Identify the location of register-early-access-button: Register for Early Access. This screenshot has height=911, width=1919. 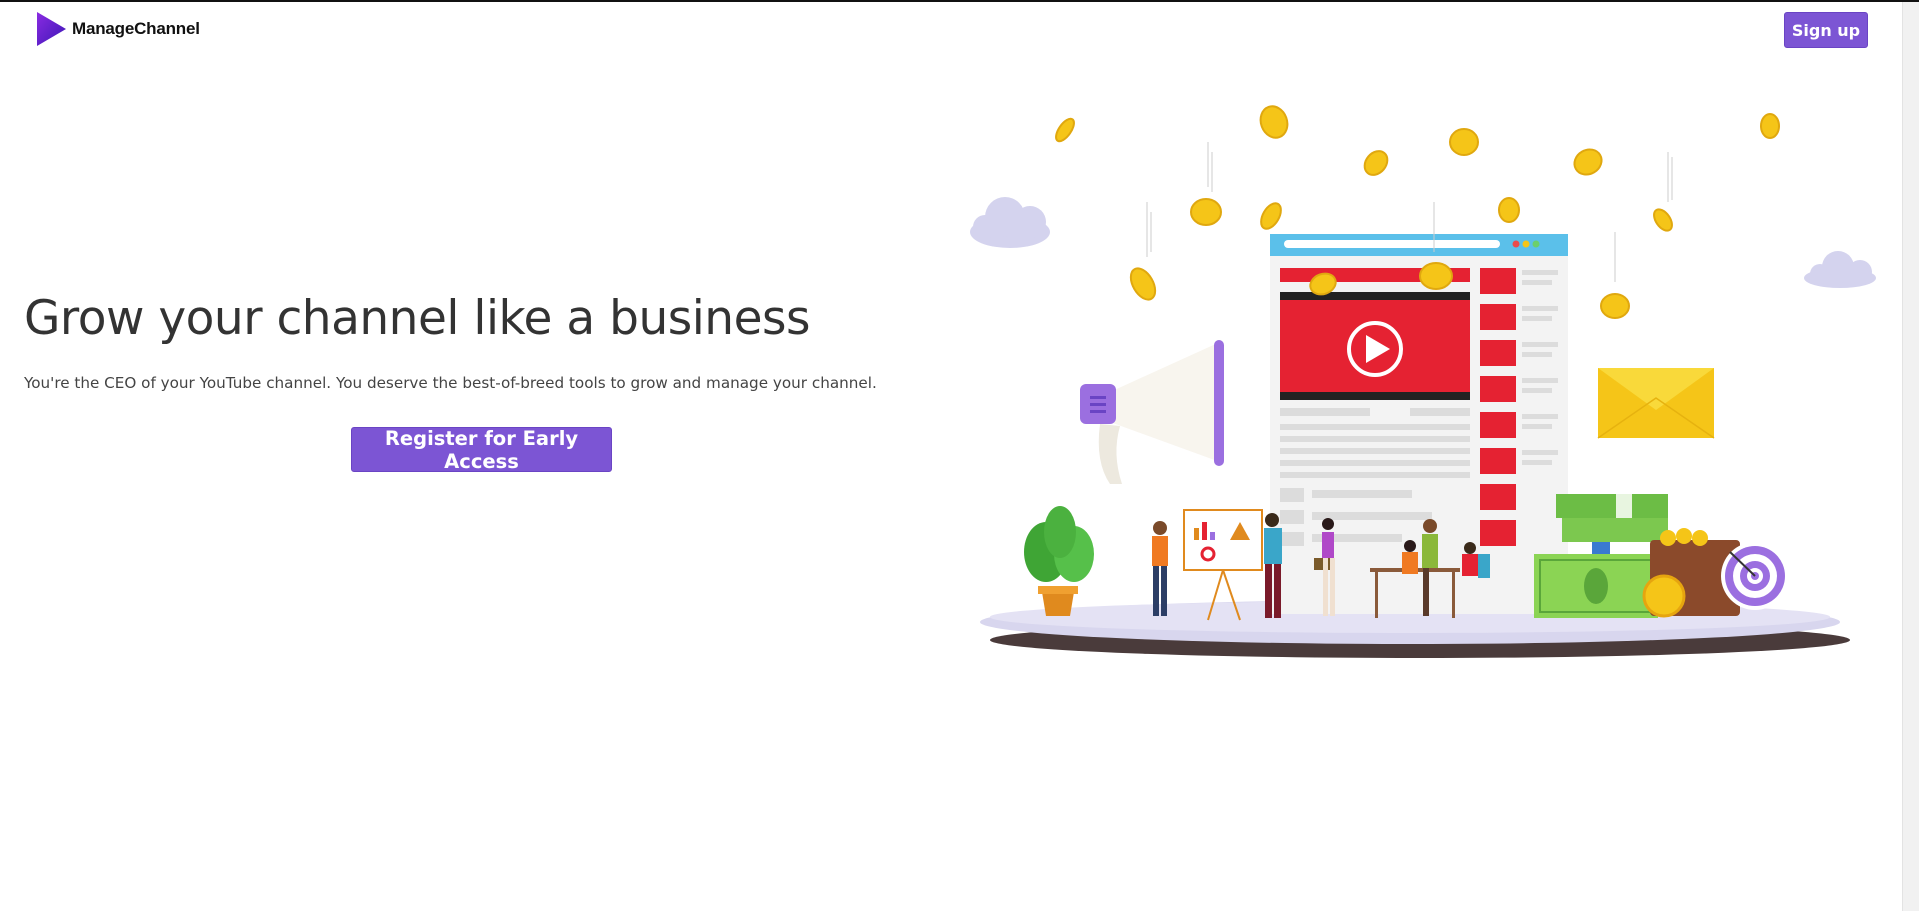
(481, 450).